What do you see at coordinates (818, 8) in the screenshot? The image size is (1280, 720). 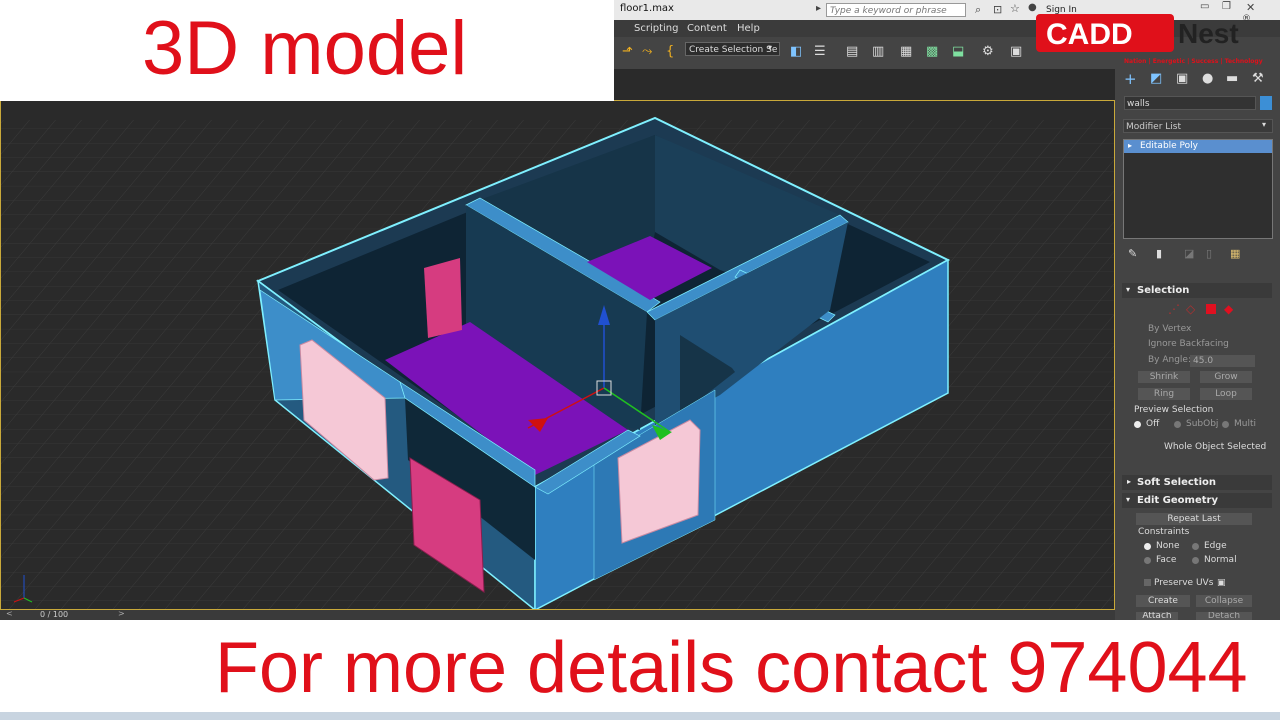 I see `chevron-right-icon: ▸` at bounding box center [818, 8].